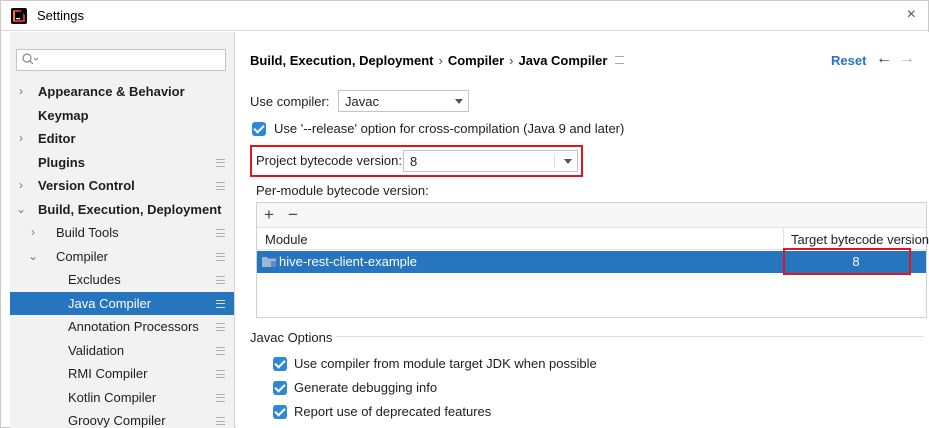  What do you see at coordinates (61, 162) in the screenshot?
I see `sidebar-item-label: Plugins` at bounding box center [61, 162].